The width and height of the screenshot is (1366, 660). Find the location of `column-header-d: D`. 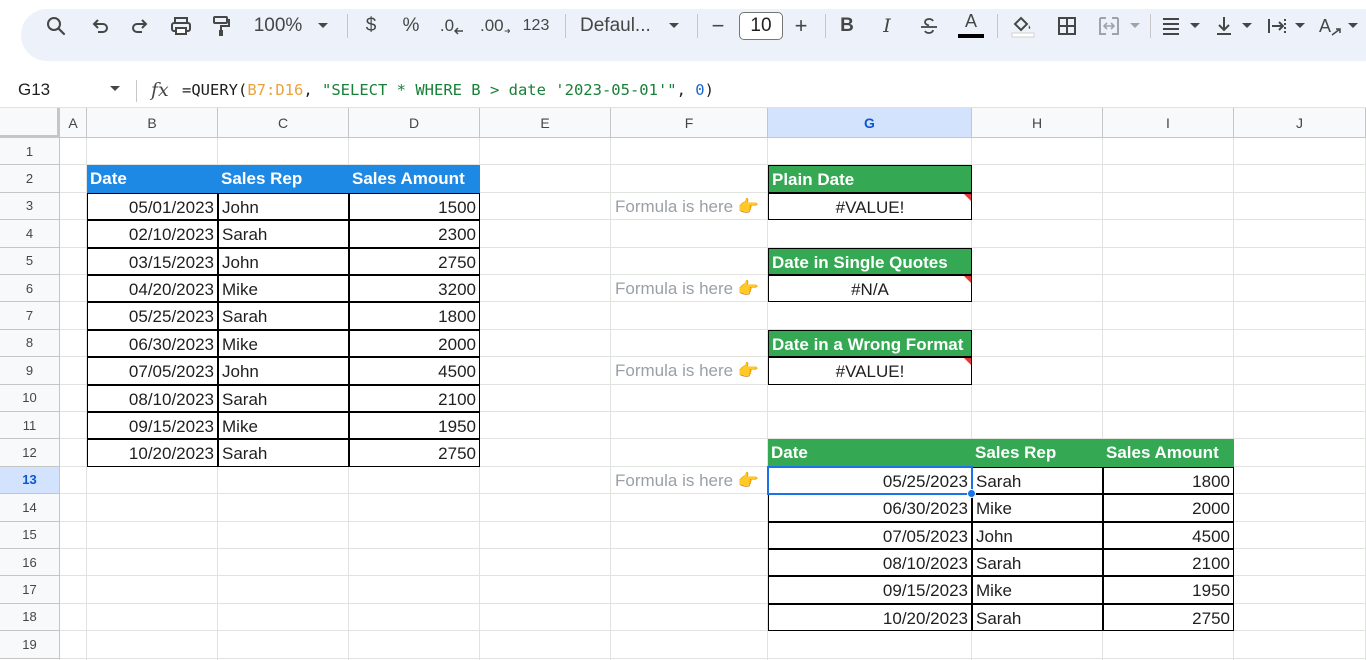

column-header-d: D is located at coordinates (414, 123).